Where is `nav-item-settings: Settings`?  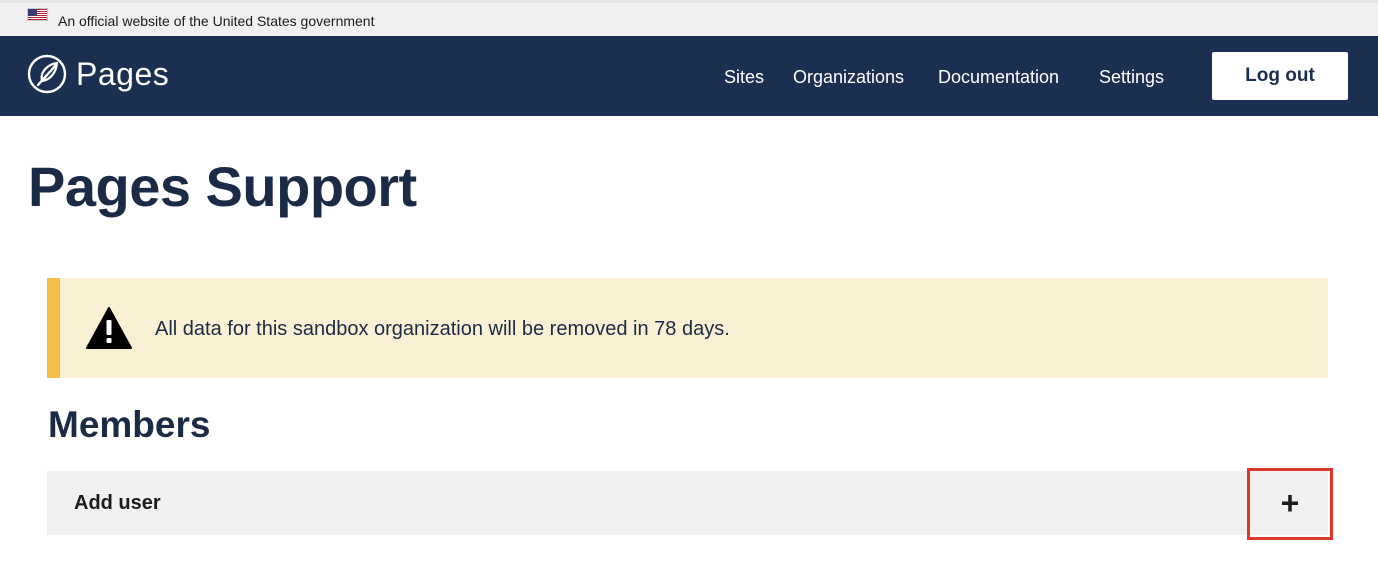
nav-item-settings: Settings is located at coordinates (1131, 77).